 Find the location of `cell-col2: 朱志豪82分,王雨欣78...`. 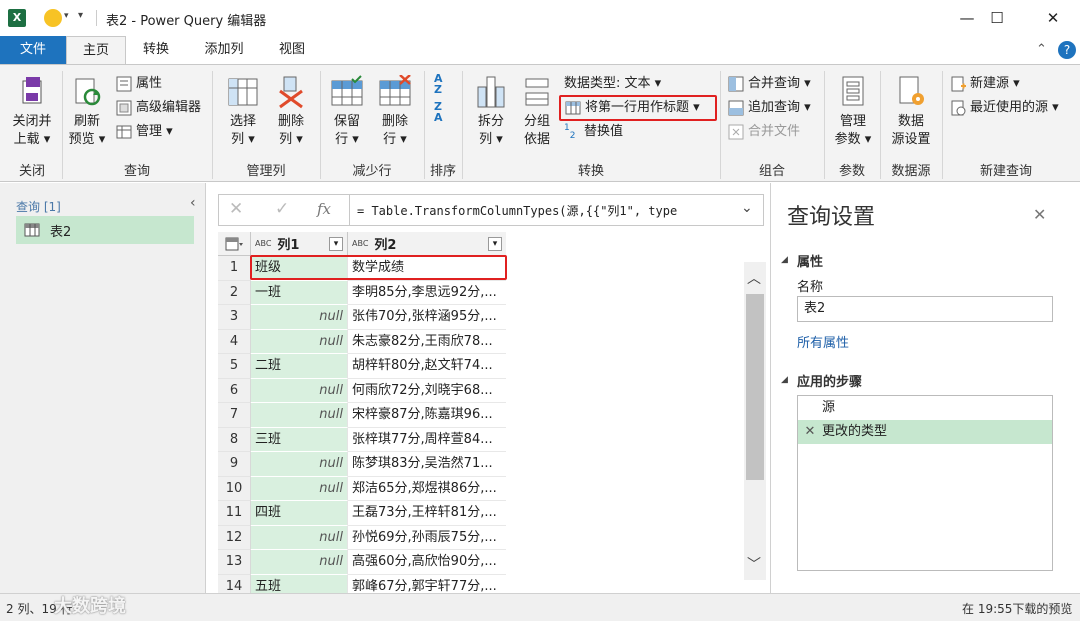

cell-col2: 朱志豪82分,王雨欣78... is located at coordinates (427, 341).